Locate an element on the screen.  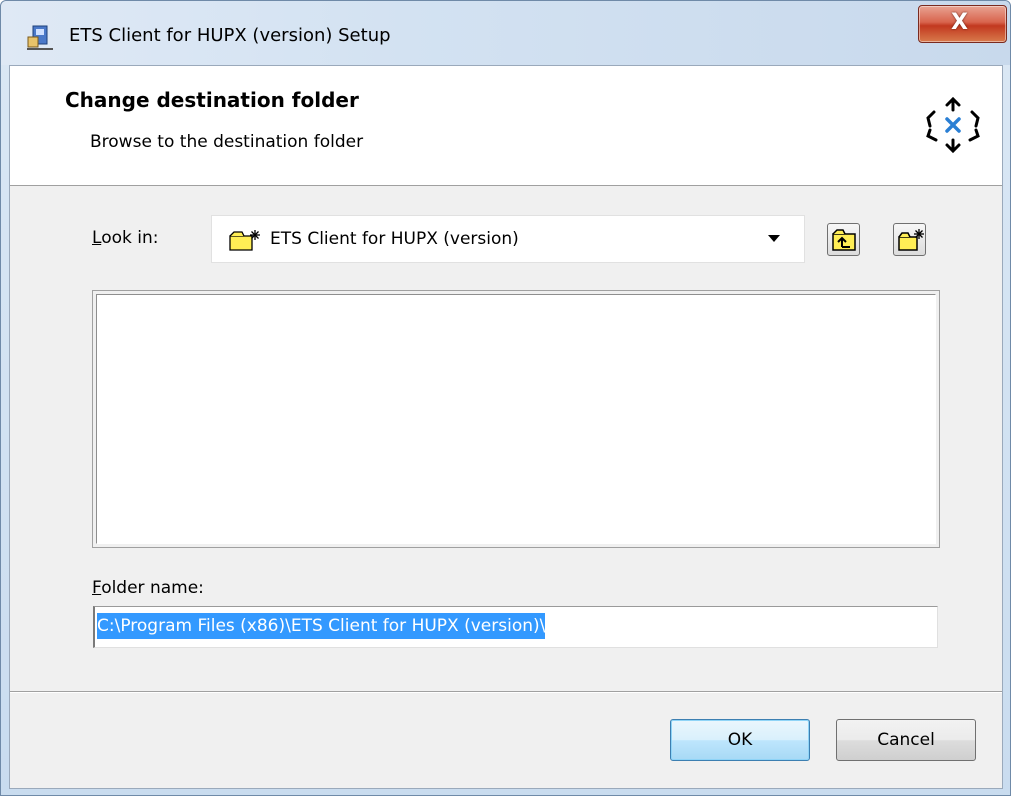
cancel-button: Cancel is located at coordinates (906, 740).